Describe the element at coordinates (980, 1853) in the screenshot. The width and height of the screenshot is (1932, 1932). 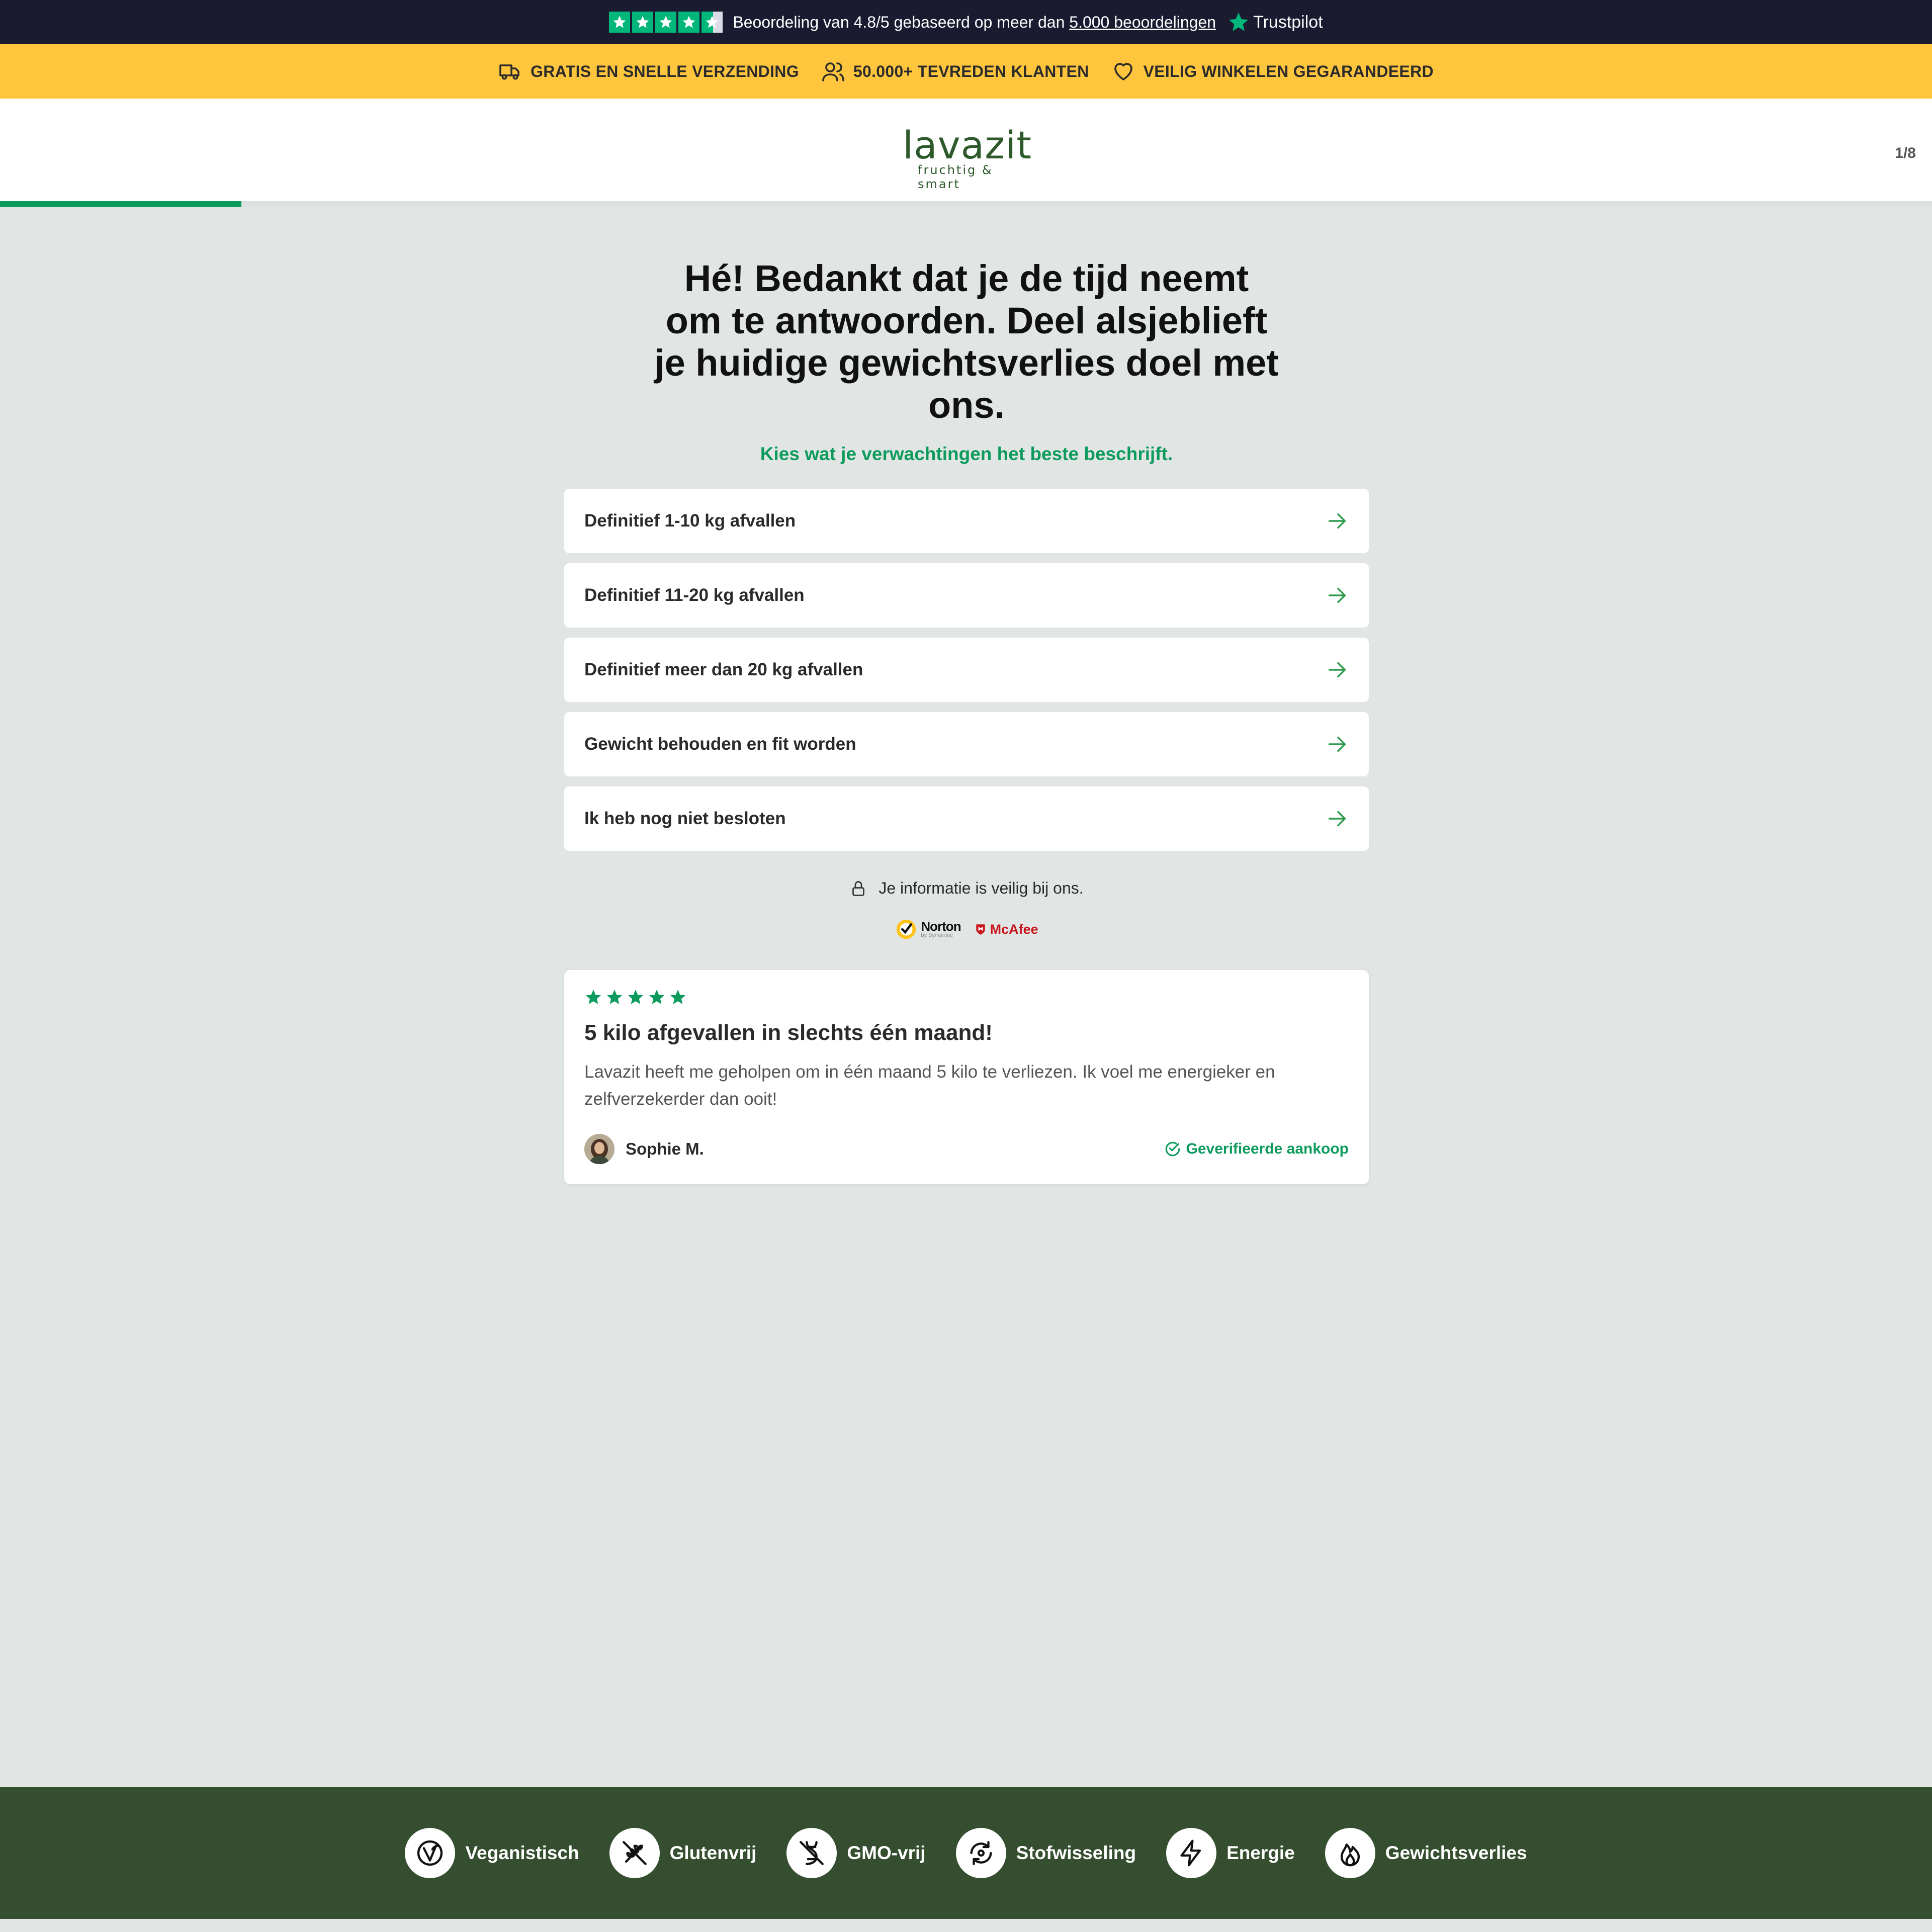
I see `metabolism-icon` at that location.